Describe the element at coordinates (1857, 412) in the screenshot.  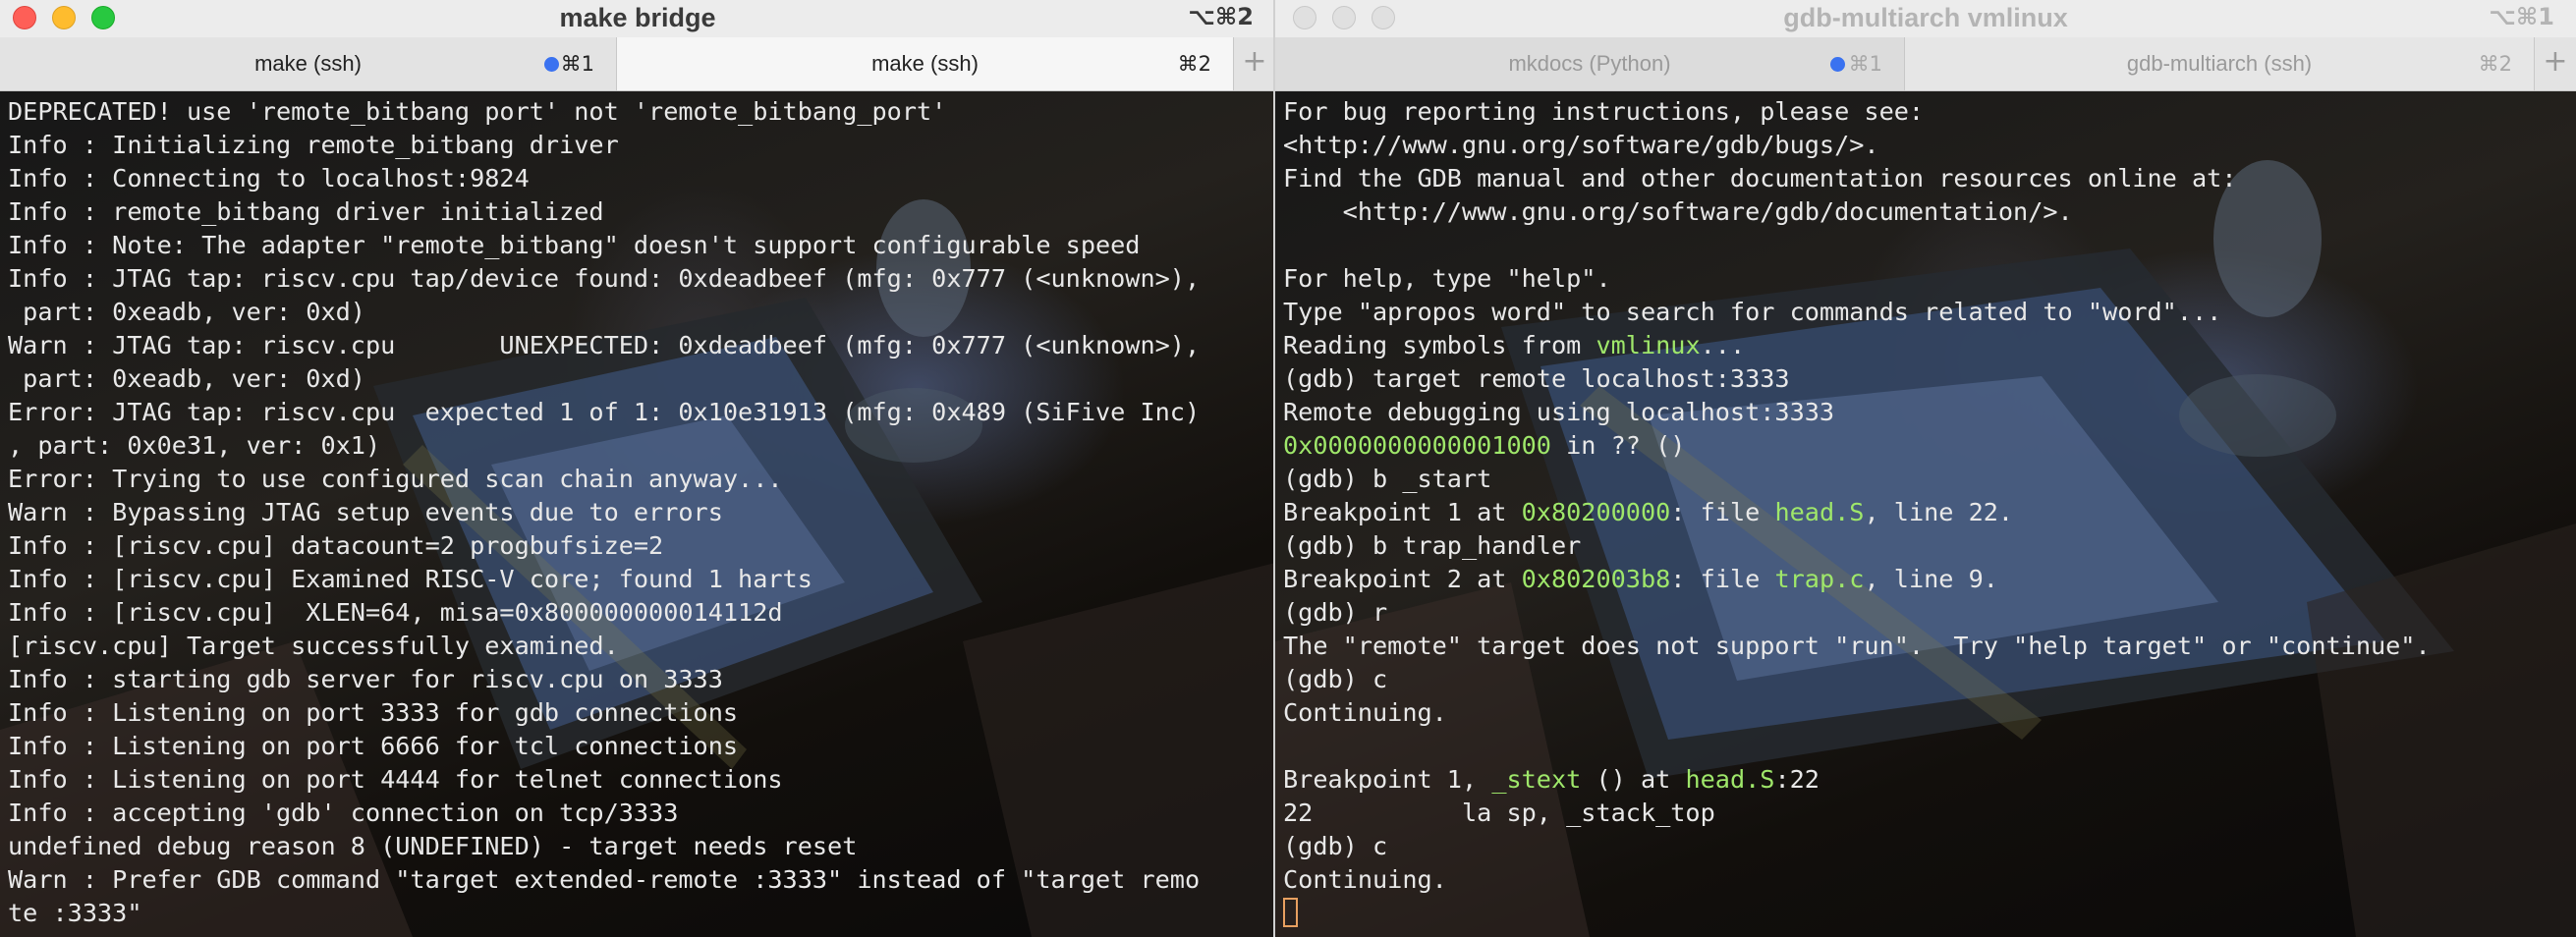
I see `terminal-line: Remote debugging using localhost:3333` at that location.